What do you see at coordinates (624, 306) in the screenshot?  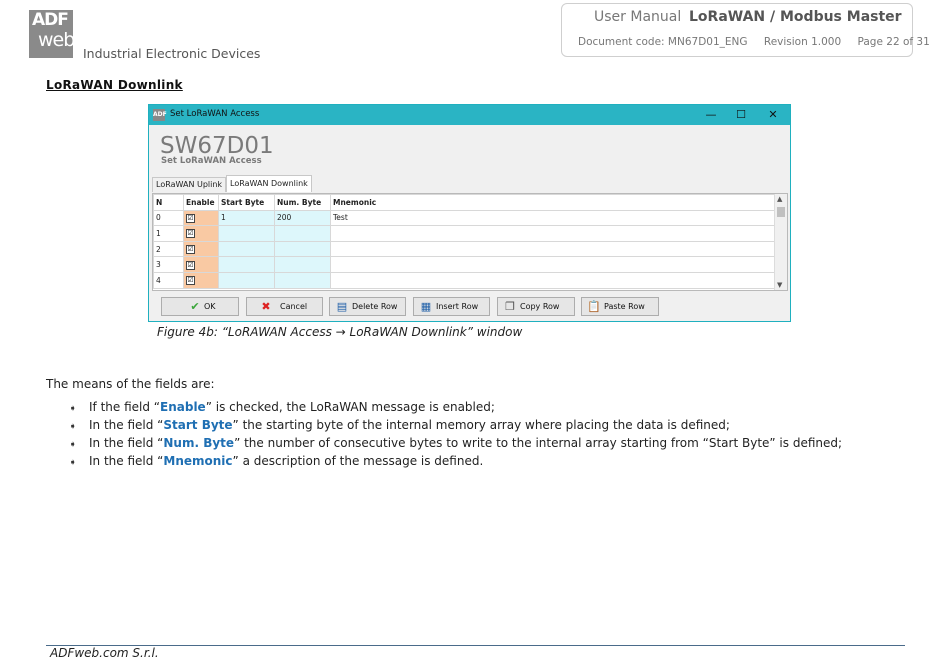 I see `paste-row-label: Paste Row` at bounding box center [624, 306].